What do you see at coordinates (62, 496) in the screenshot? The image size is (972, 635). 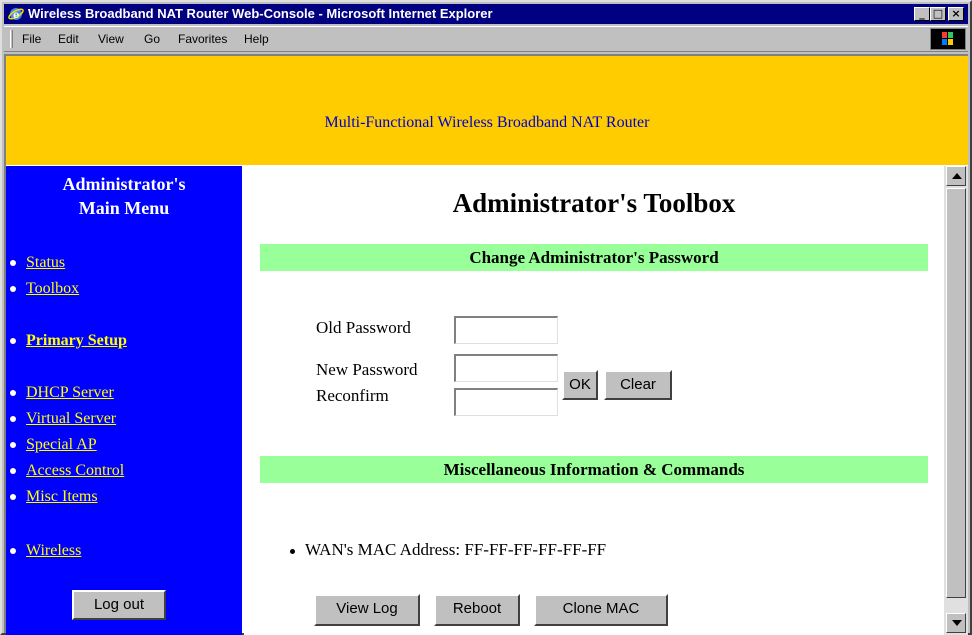 I see `sidebar-link-misc-items: Misc Items` at bounding box center [62, 496].